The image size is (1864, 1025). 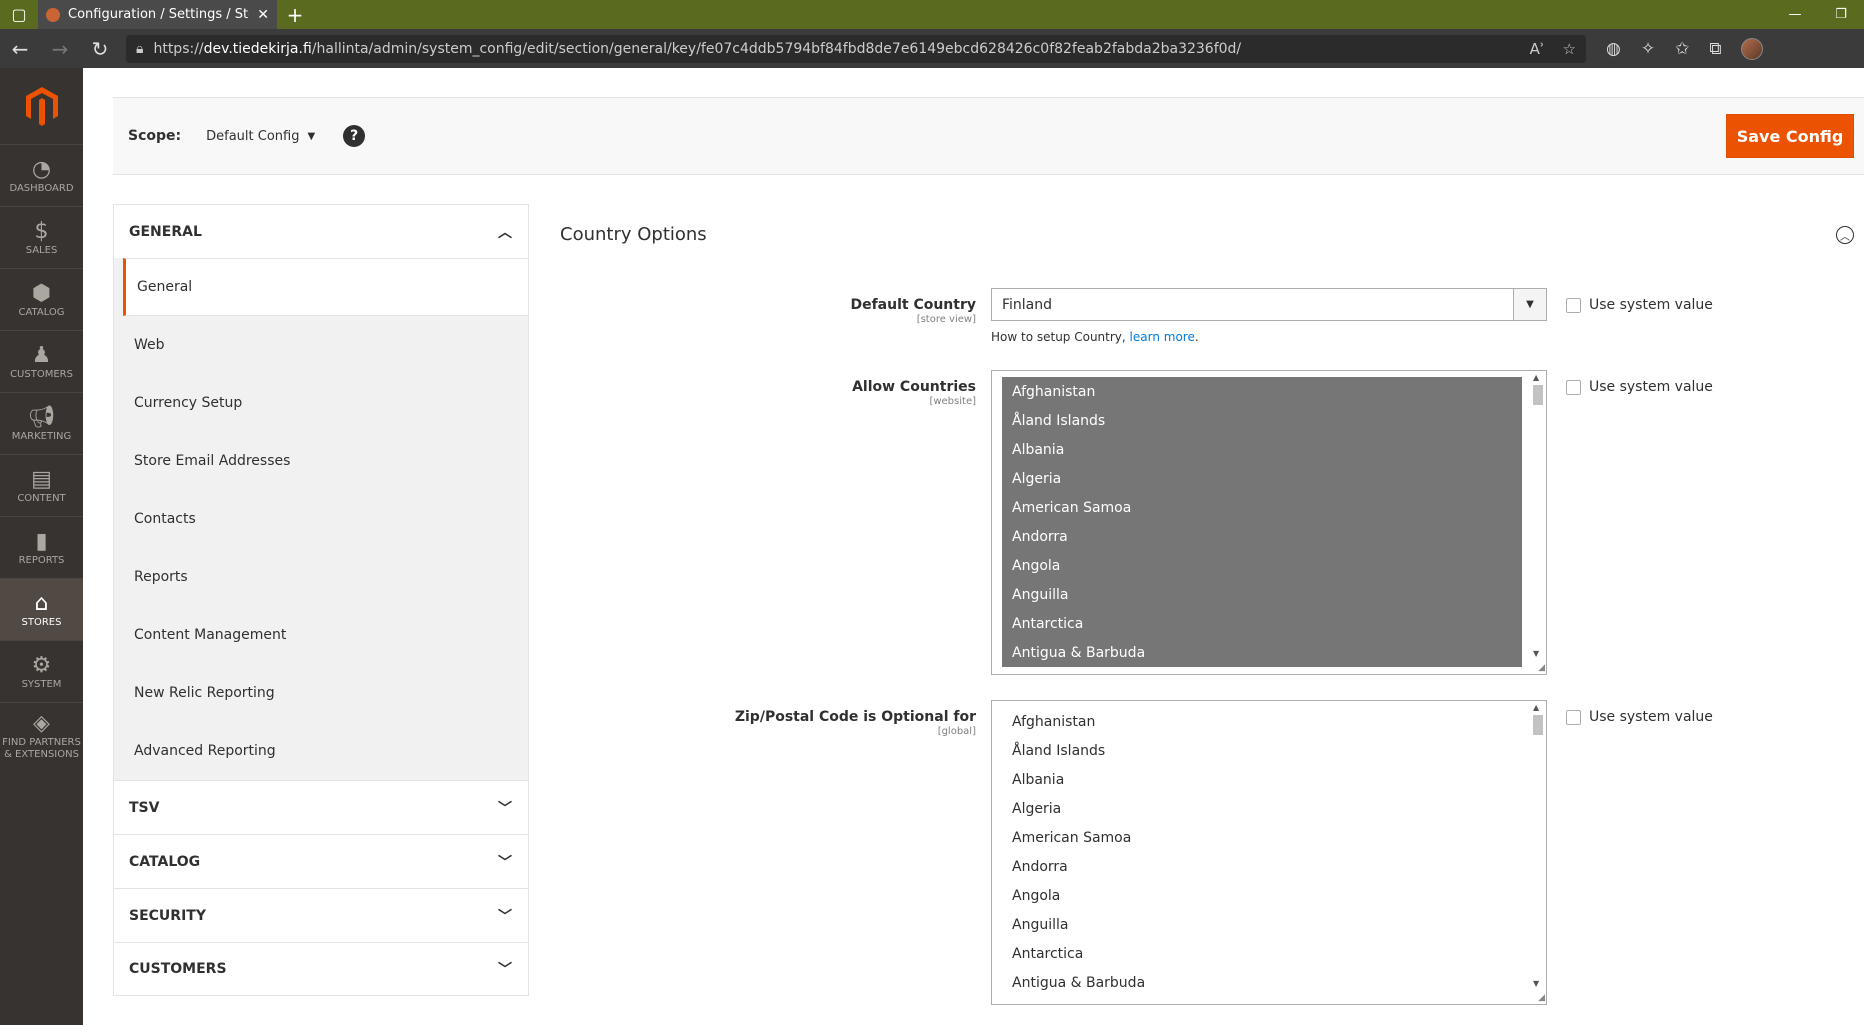 What do you see at coordinates (41, 299) in the screenshot?
I see `menu-catalog: ⬢ CATALOG` at bounding box center [41, 299].